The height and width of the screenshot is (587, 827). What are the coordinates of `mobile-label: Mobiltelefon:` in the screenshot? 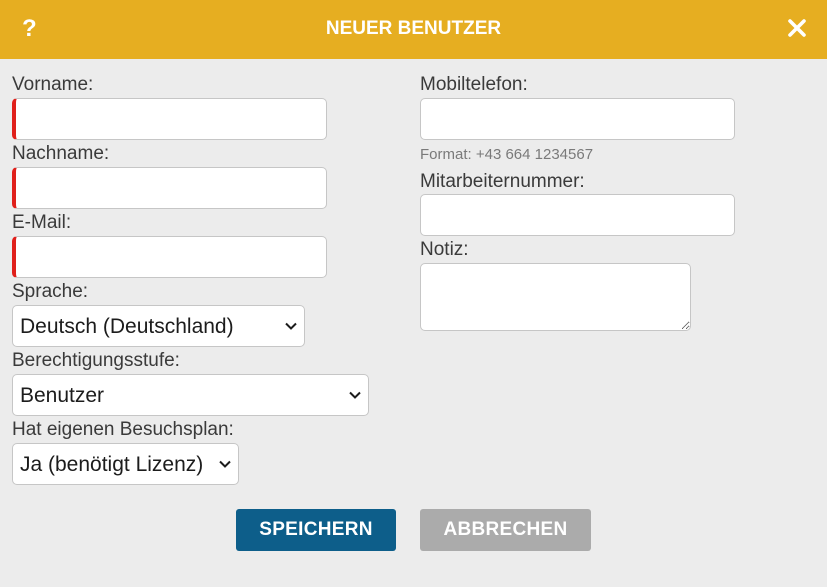 It's located at (474, 84).